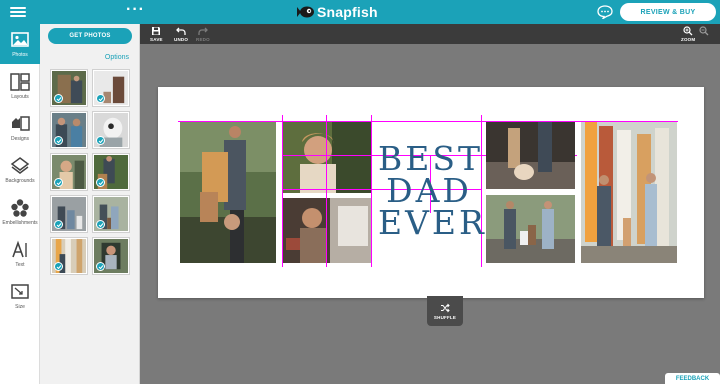 The width and height of the screenshot is (720, 384). I want to click on canvas-photo-dad-kid-upside-down, so click(228, 192).